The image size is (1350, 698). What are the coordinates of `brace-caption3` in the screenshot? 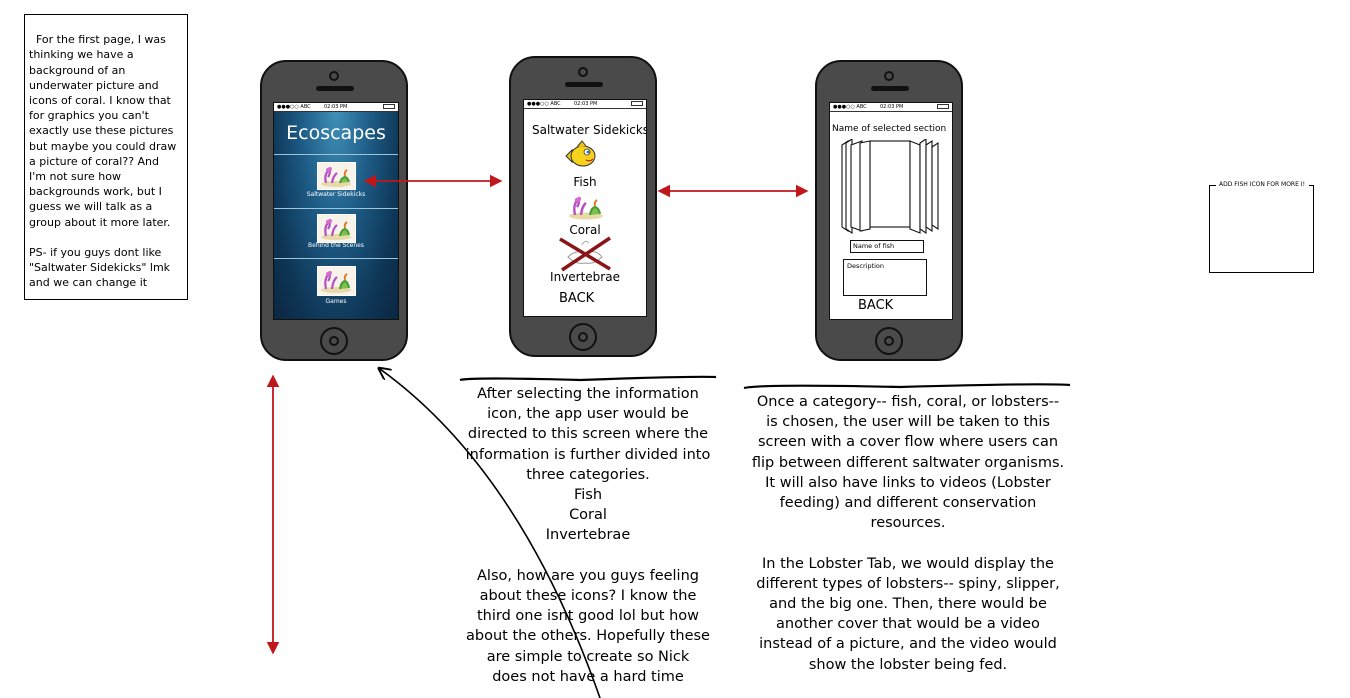 It's located at (907, 386).